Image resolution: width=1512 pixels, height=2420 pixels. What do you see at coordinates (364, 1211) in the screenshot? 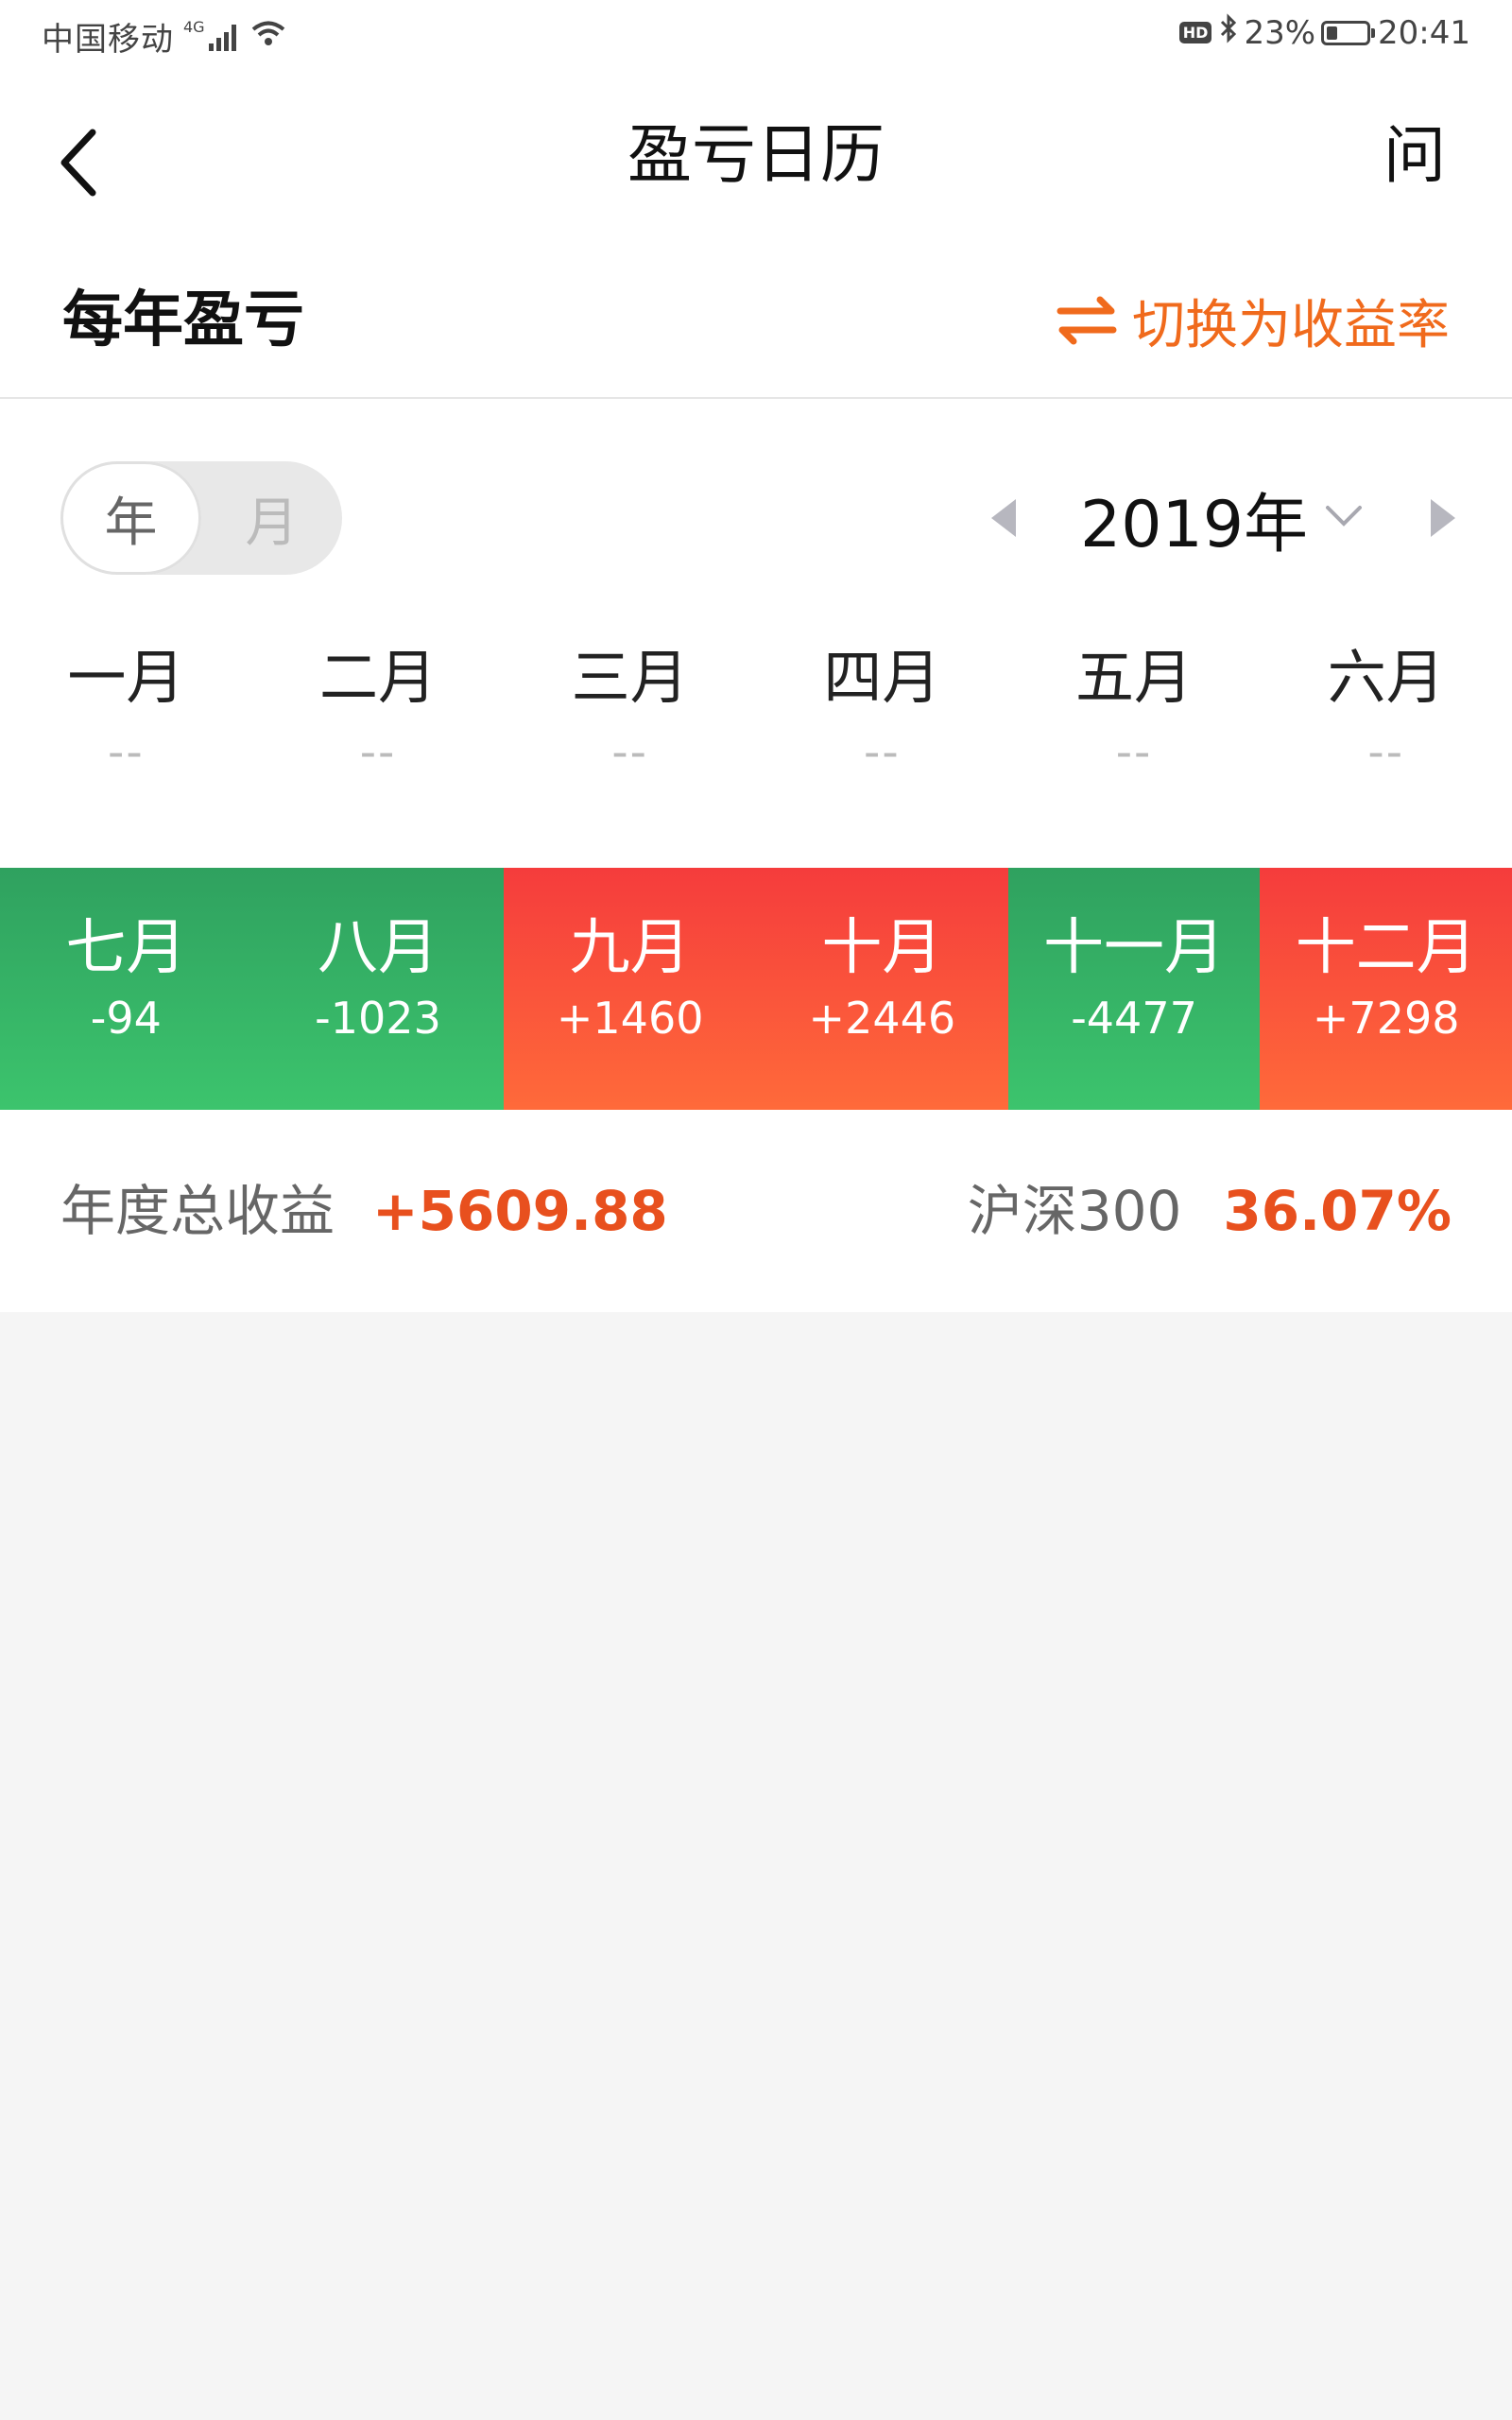
I see `annual-return: 年度总收益 +5609.88` at bounding box center [364, 1211].